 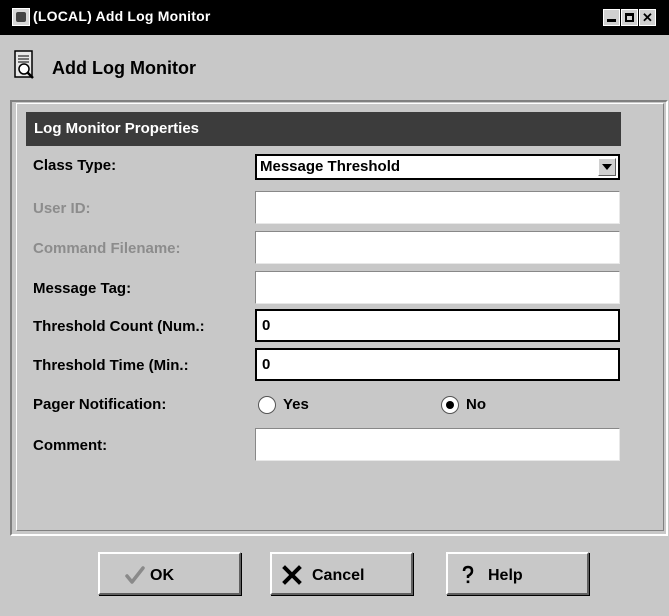 What do you see at coordinates (323, 129) in the screenshot?
I see `section-header: Log Monitor Properties` at bounding box center [323, 129].